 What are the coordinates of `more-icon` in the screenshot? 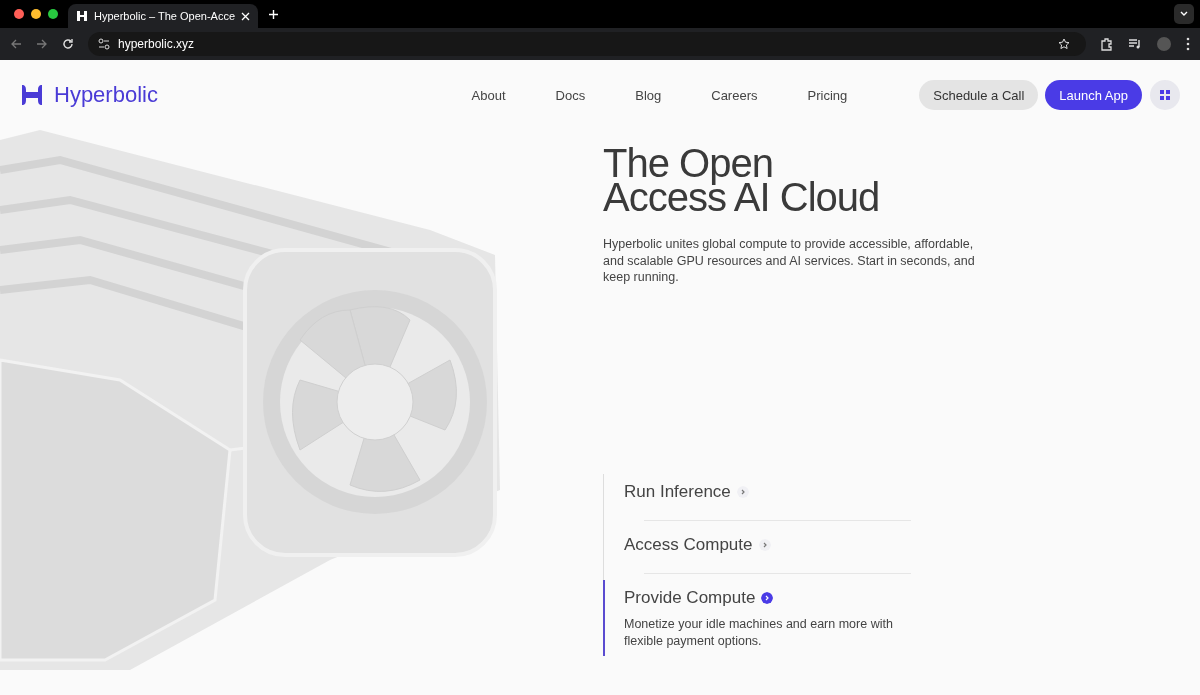 It's located at (1188, 44).